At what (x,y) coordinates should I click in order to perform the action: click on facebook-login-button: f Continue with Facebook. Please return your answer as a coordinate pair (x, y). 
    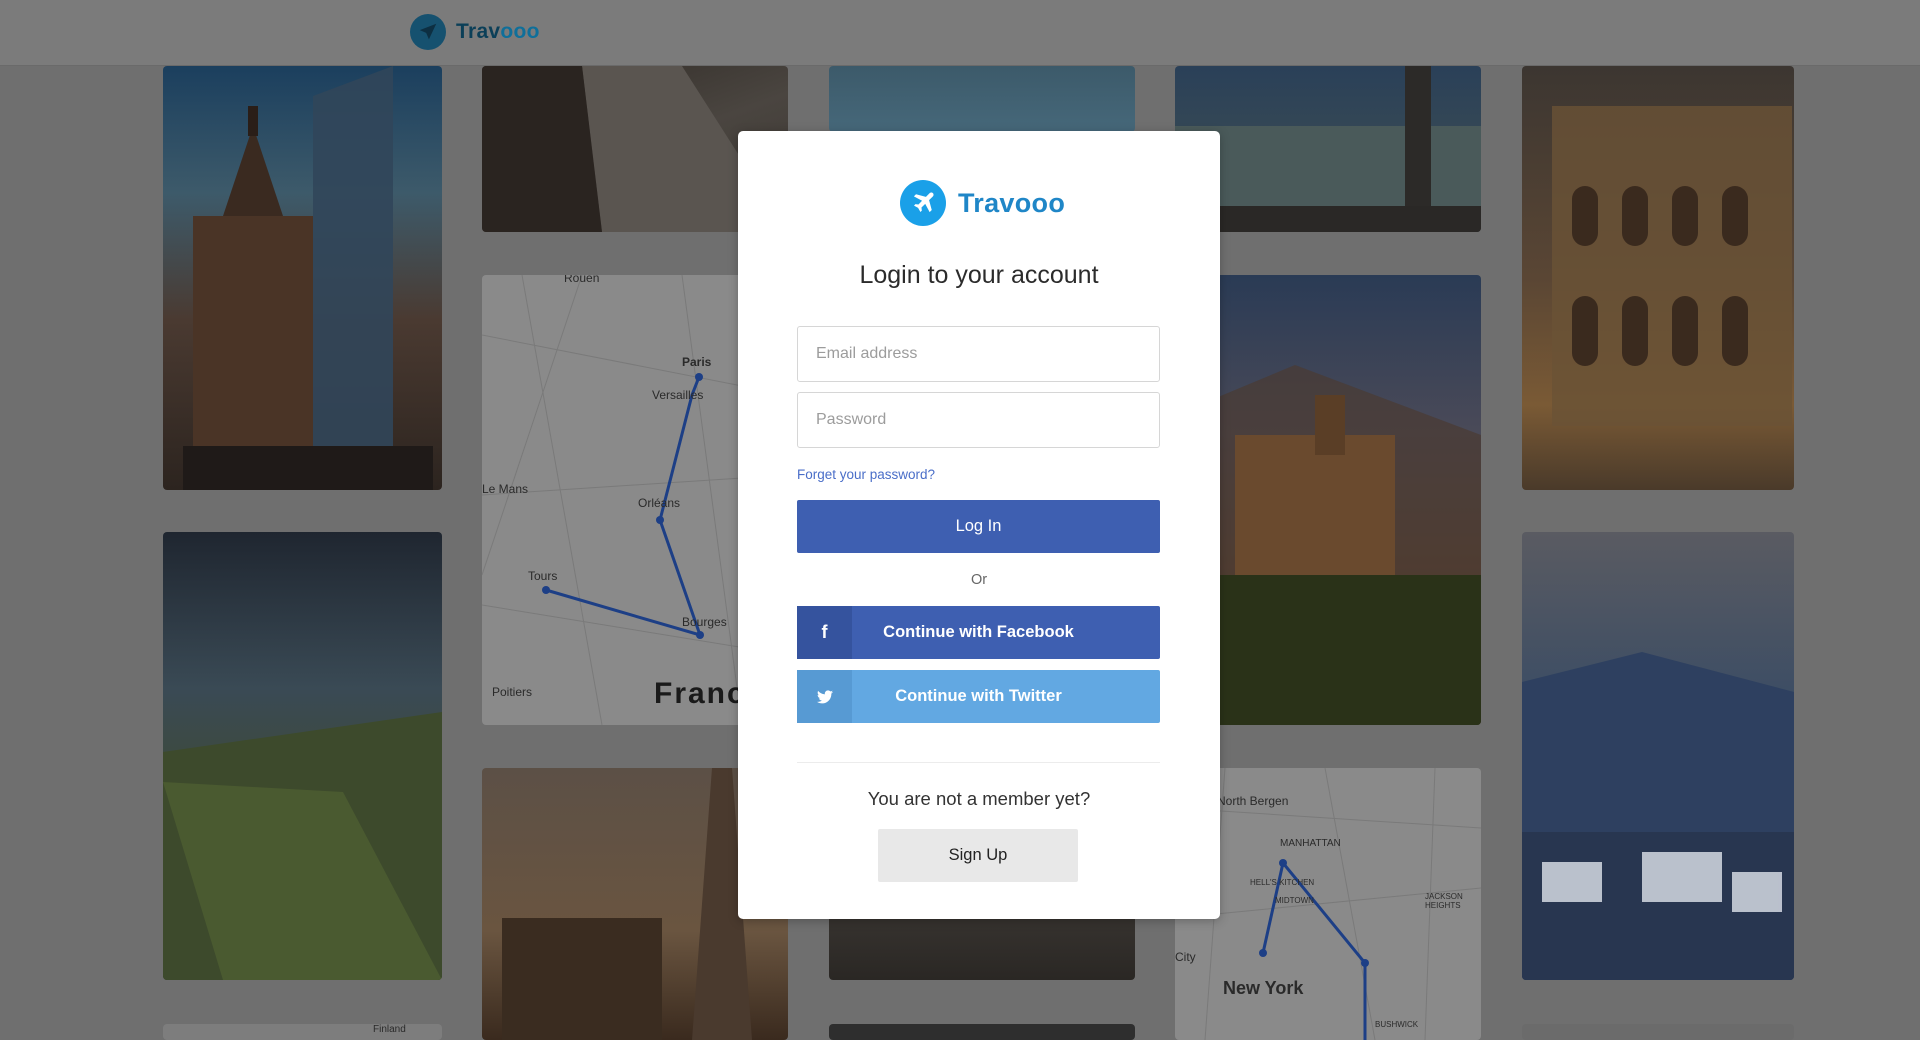
    Looking at the image, I should click on (978, 632).